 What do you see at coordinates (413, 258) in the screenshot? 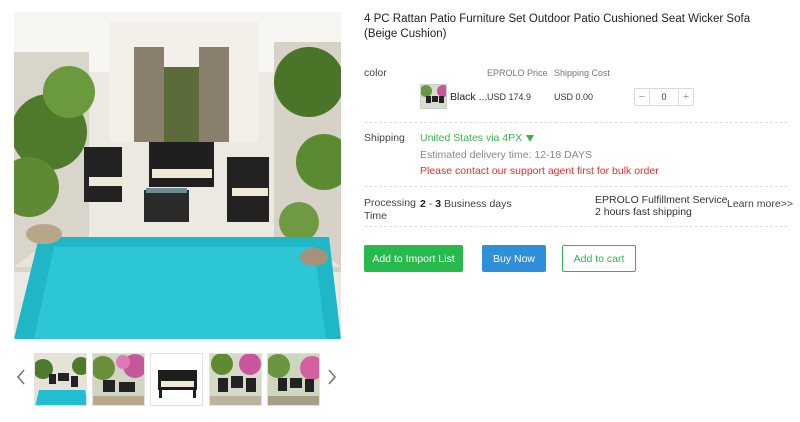
I see `add-to-import-list-button: Add to Import List` at bounding box center [413, 258].